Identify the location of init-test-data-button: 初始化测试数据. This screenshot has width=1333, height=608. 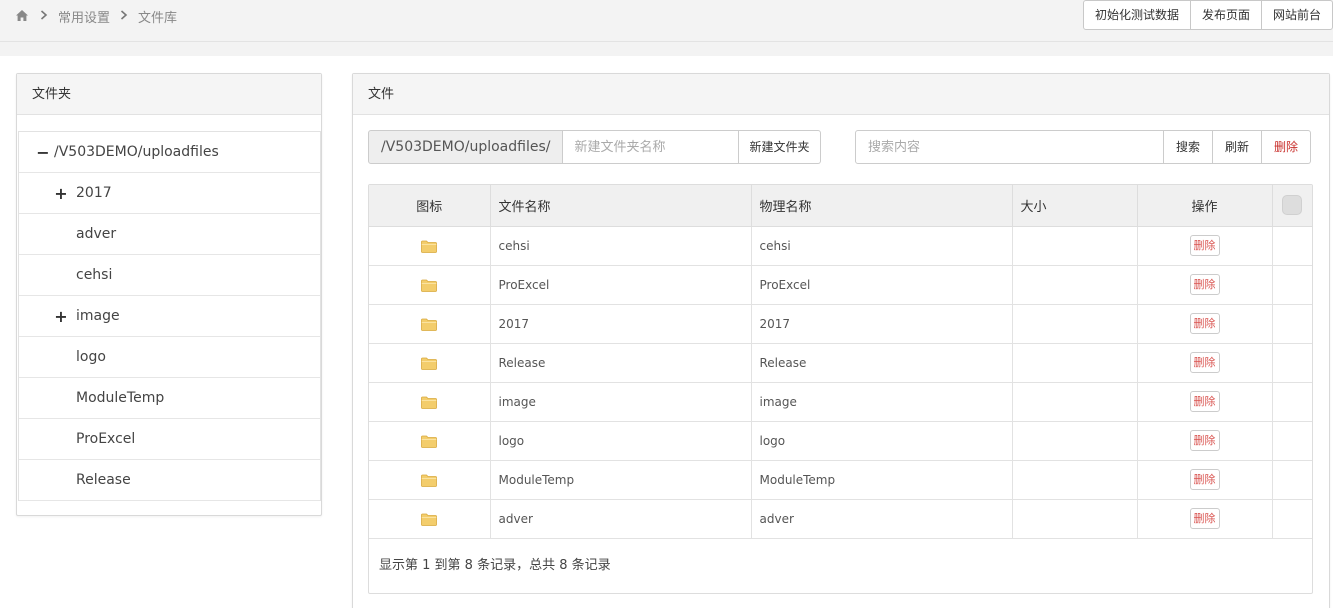
(1136, 15).